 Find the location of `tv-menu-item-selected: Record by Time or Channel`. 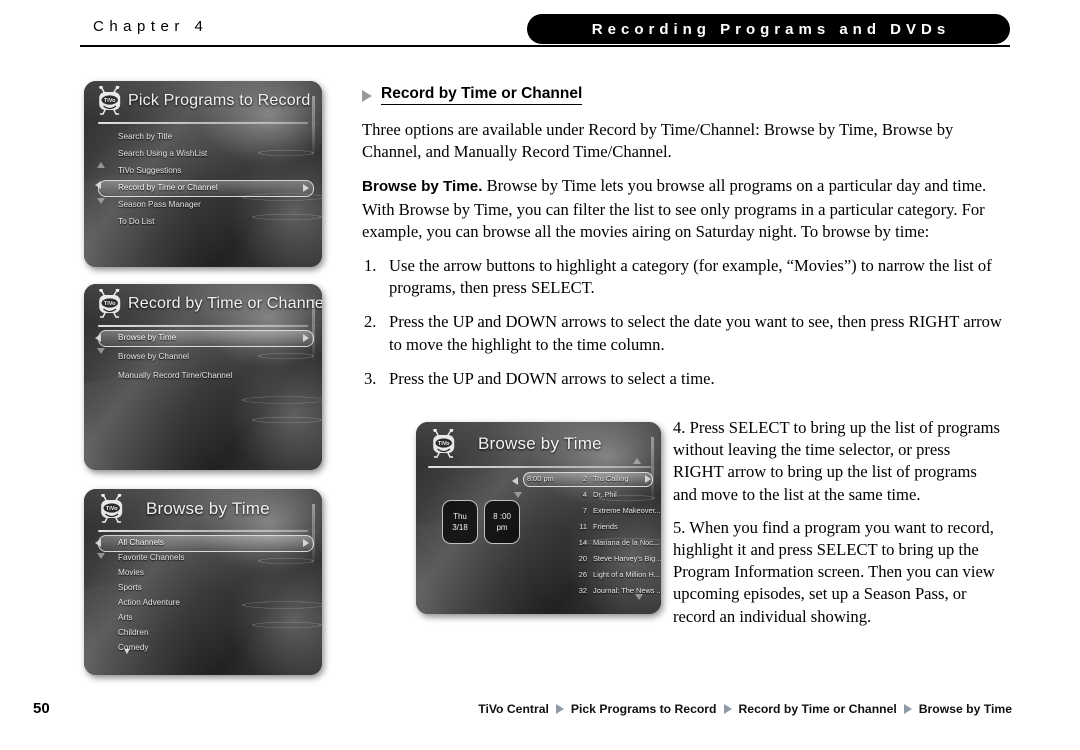

tv-menu-item-selected: Record by Time or Channel is located at coordinates (203, 188).